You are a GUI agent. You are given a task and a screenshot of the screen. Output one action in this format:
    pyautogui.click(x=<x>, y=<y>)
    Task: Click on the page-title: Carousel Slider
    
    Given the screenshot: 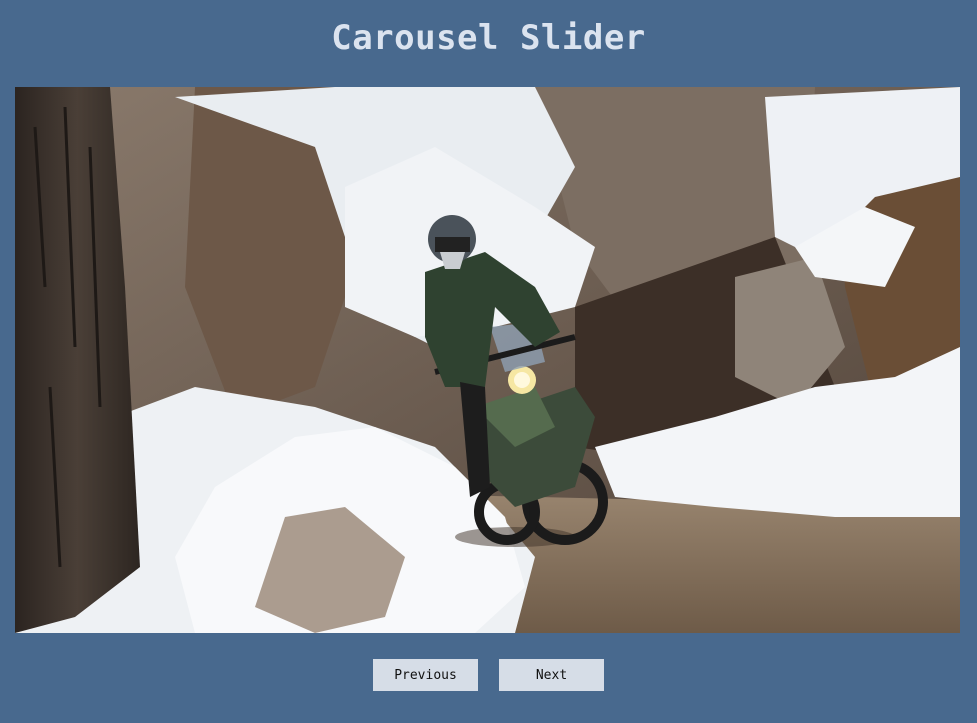 What is the action you would take?
    pyautogui.click(x=488, y=38)
    